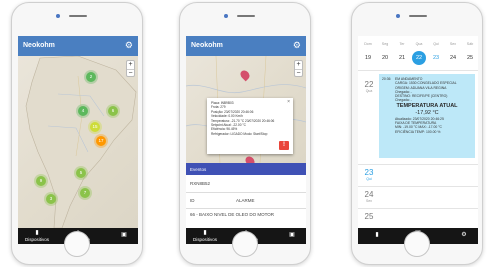 Image resolution: width=496 pixels, height=267 pixels. What do you see at coordinates (246, 214) in the screenshot?
I see `table-row: 66 - BAIXO NIVEL DE OLEO DO MOTOR` at bounding box center [246, 214].